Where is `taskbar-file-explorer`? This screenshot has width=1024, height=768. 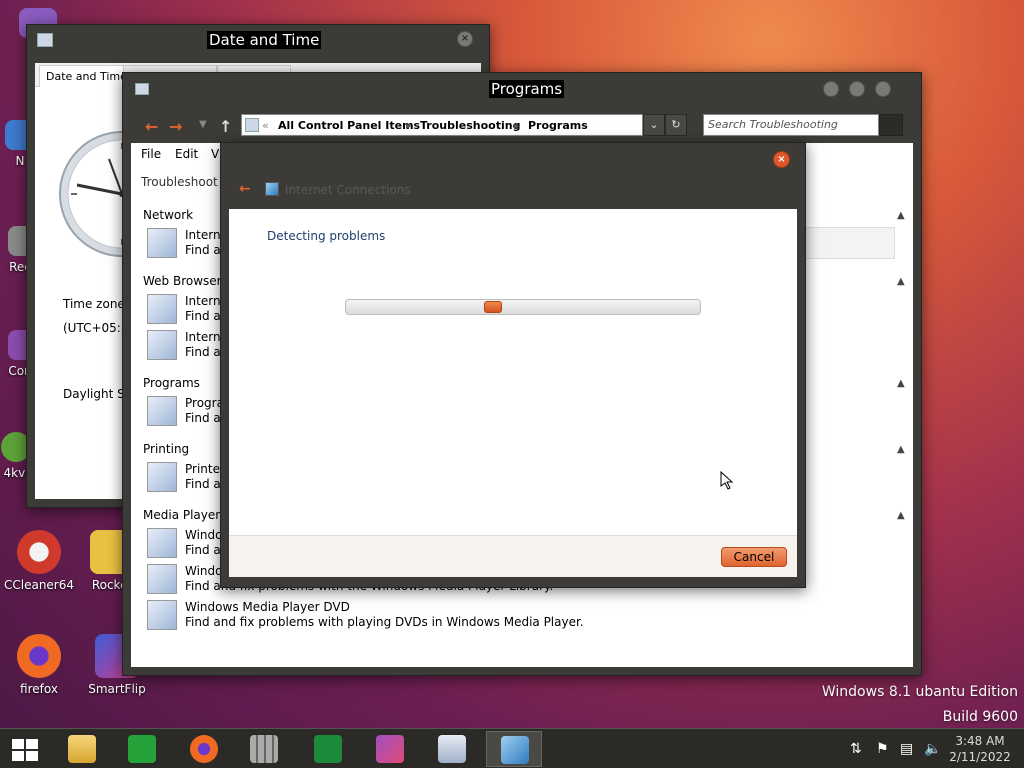
taskbar-file-explorer is located at coordinates (82, 749).